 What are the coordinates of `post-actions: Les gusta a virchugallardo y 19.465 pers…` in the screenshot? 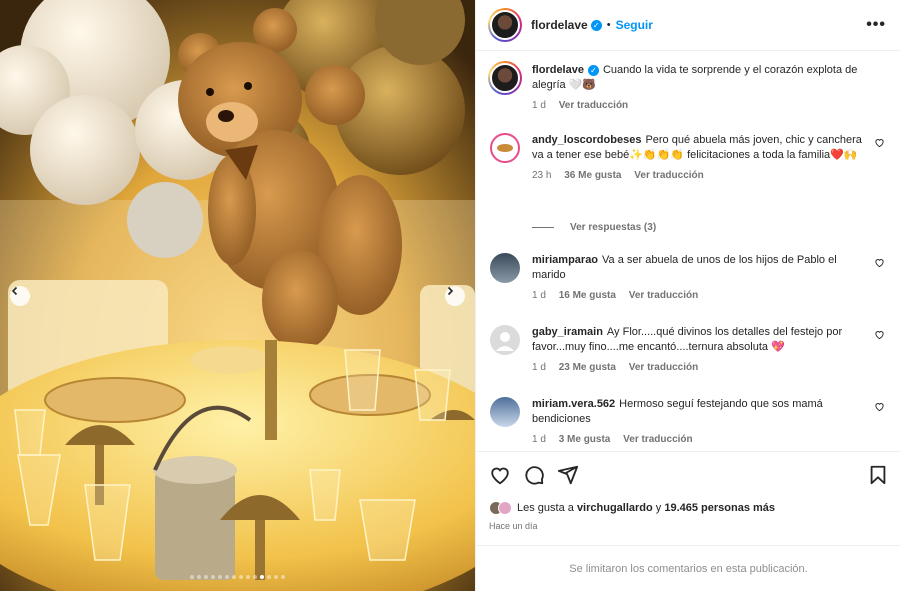 It's located at (688, 498).